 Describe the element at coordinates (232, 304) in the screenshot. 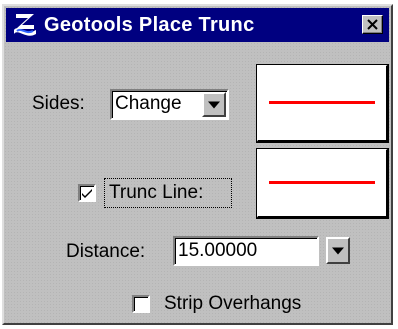

I see `strip-overhangs-label: Strip Overhangs` at that location.